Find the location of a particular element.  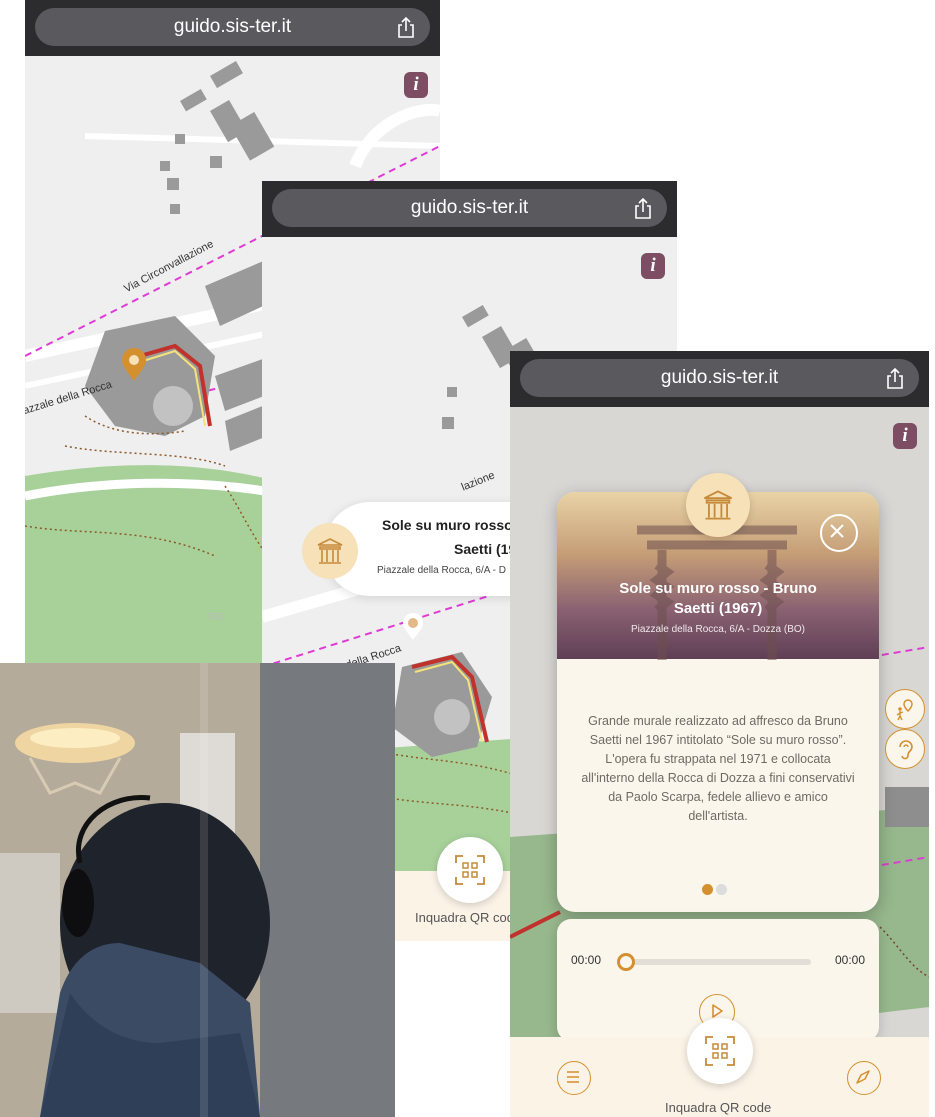

pagination-dot-active is located at coordinates (707, 889).